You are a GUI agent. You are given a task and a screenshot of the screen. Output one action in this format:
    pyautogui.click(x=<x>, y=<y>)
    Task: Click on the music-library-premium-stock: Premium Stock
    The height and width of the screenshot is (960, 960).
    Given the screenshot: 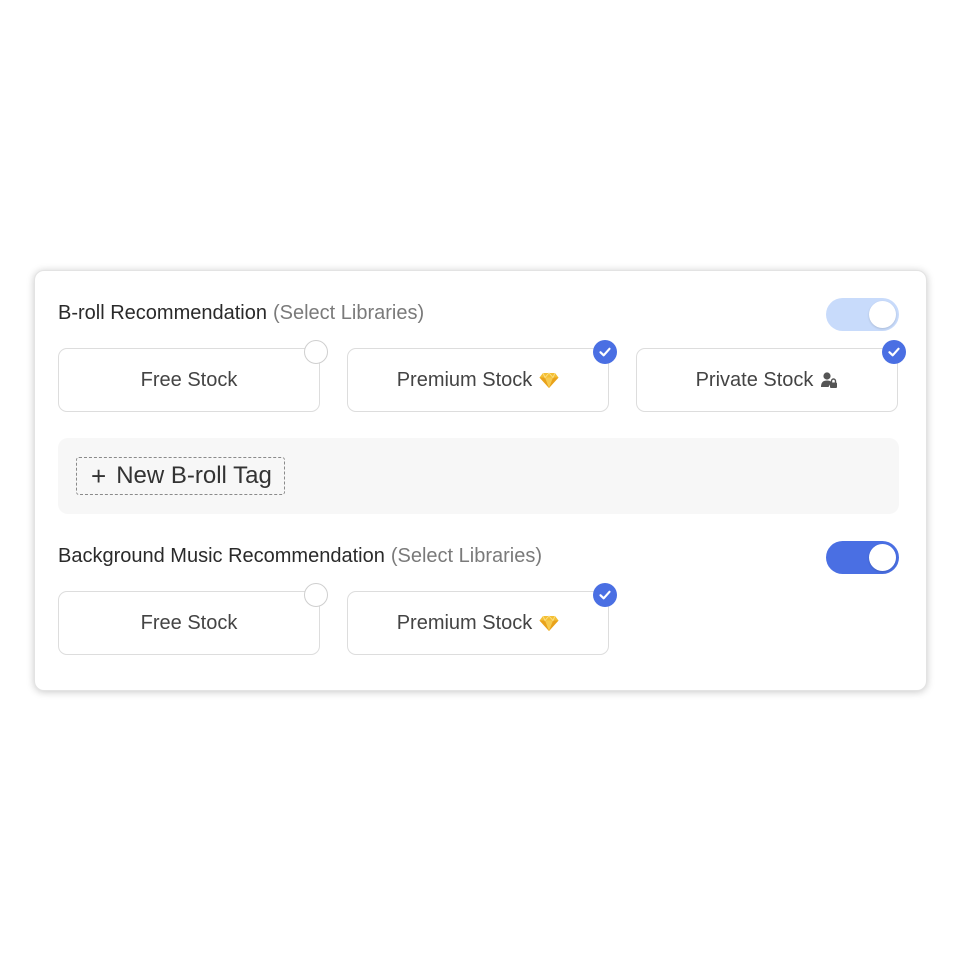 What is the action you would take?
    pyautogui.click(x=482, y=619)
    